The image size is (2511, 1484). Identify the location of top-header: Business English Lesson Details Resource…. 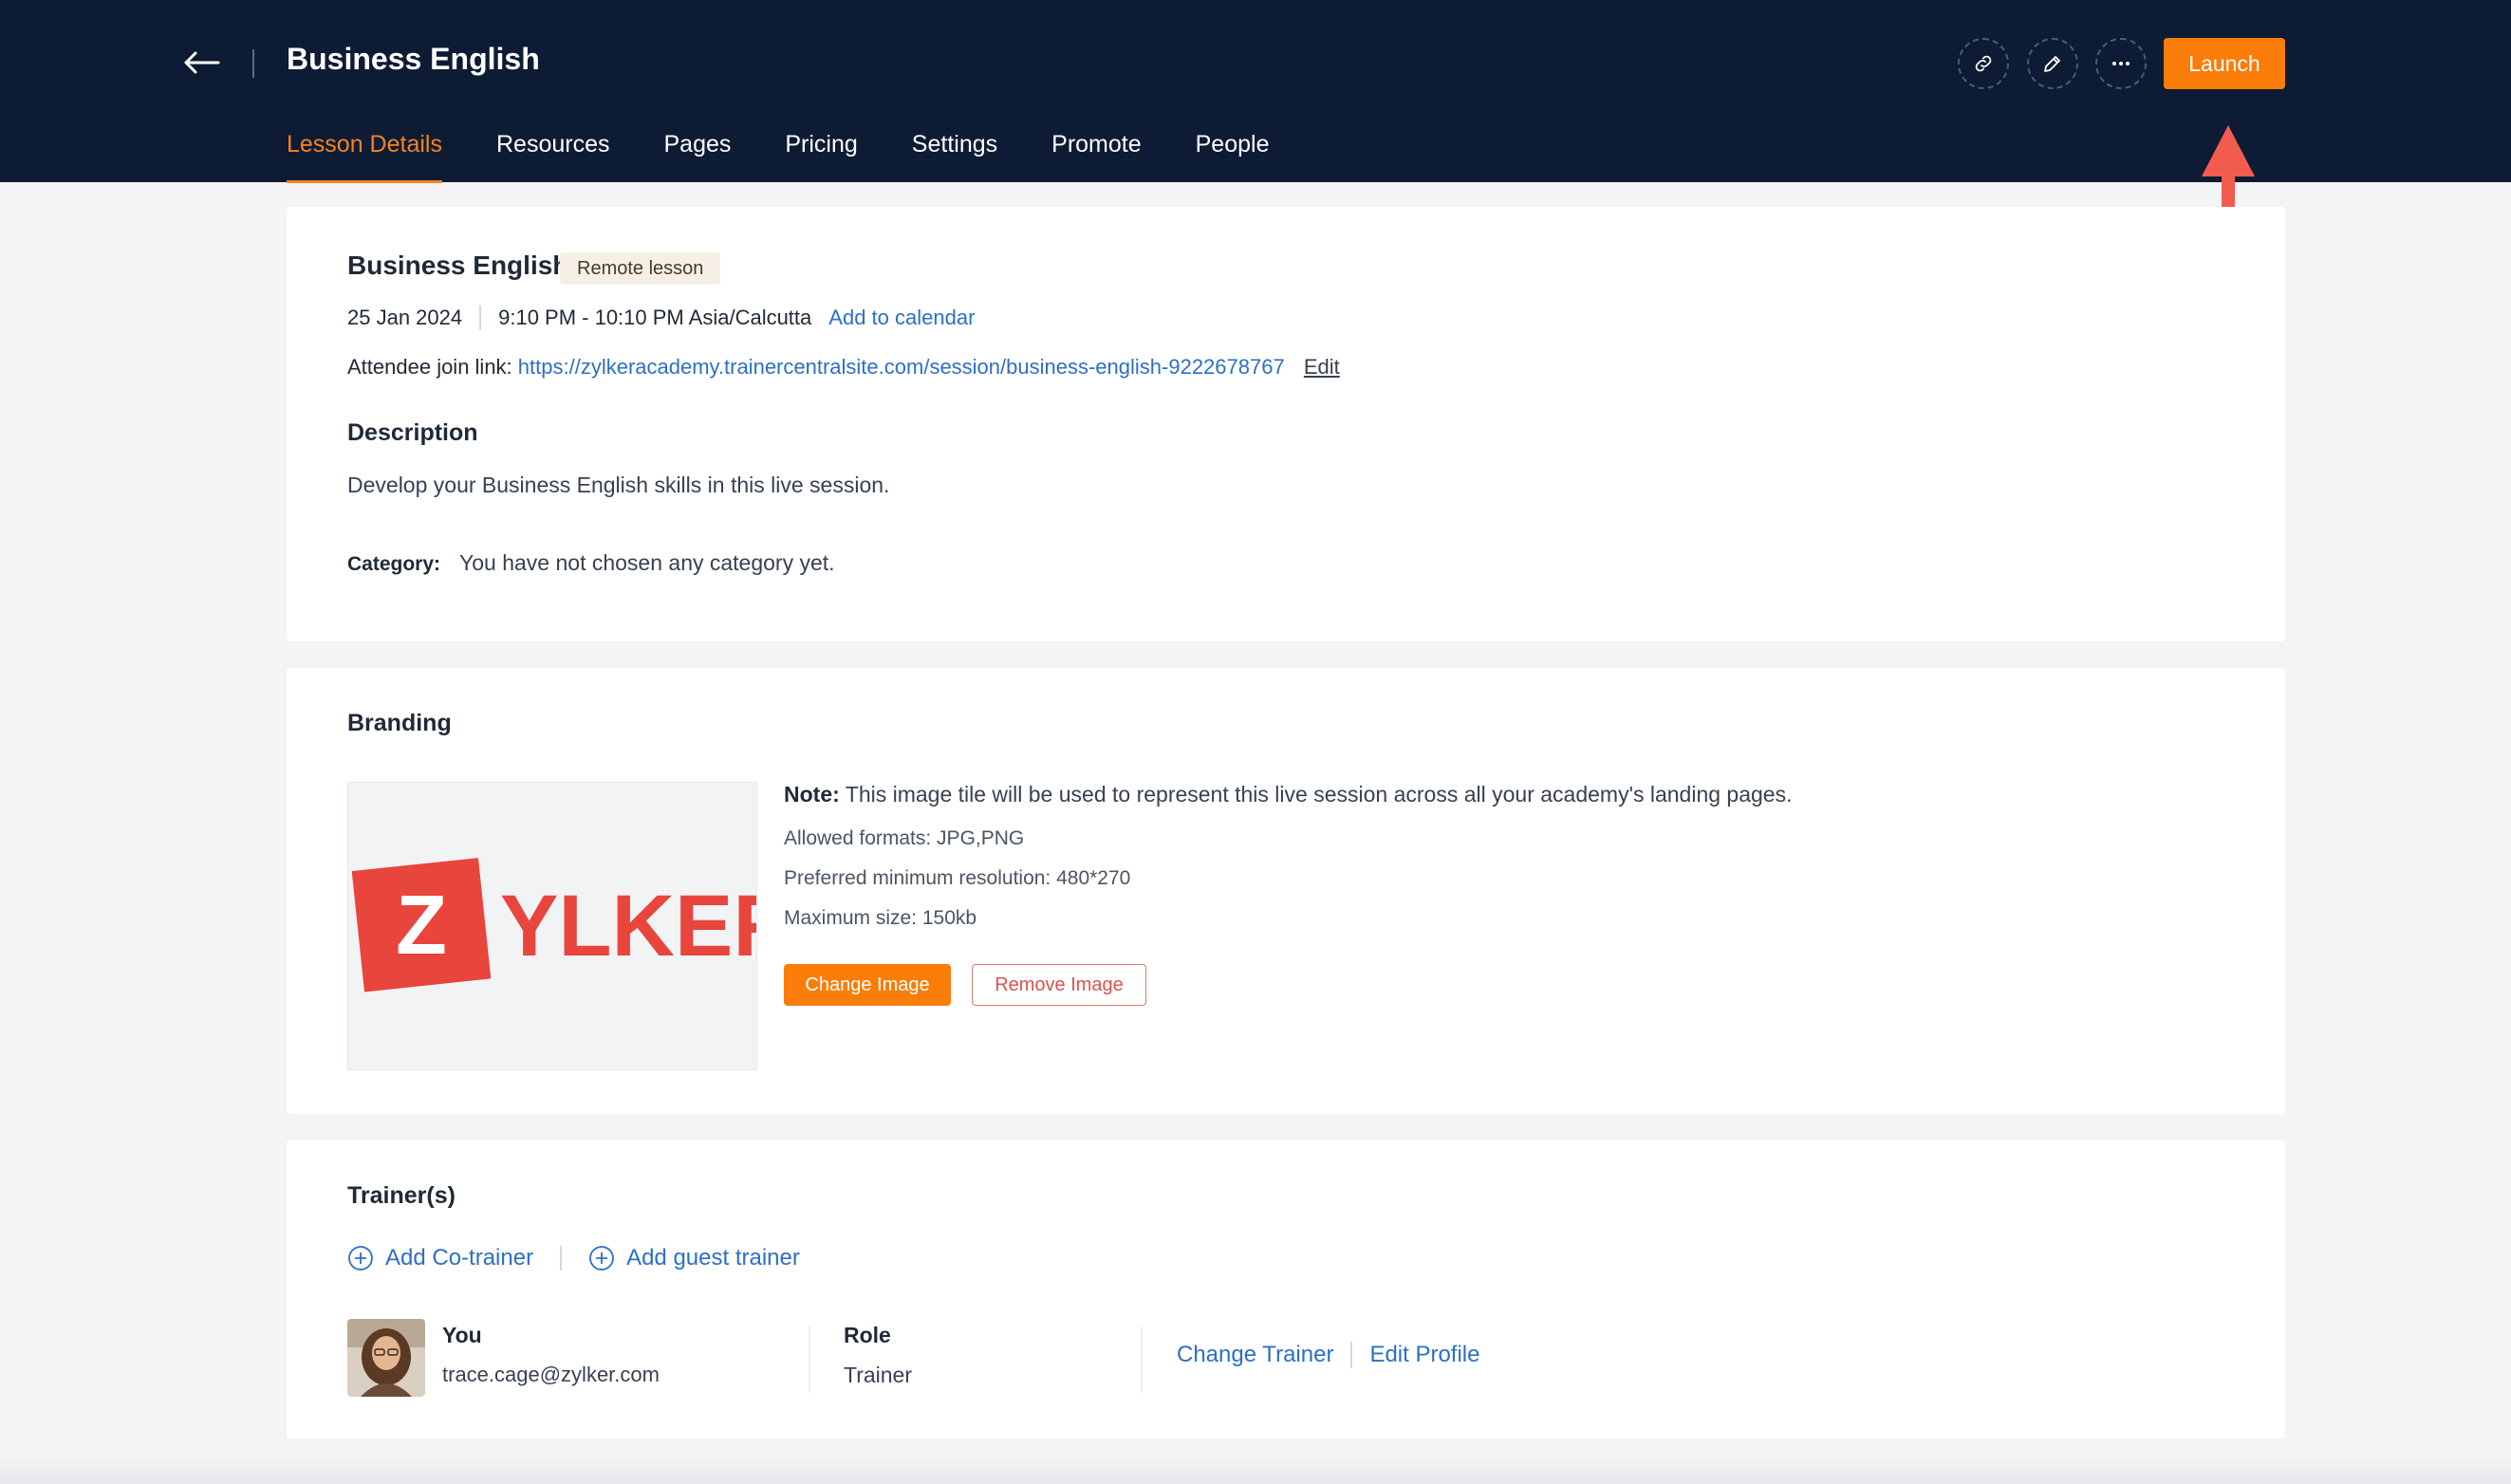
(1255, 91).